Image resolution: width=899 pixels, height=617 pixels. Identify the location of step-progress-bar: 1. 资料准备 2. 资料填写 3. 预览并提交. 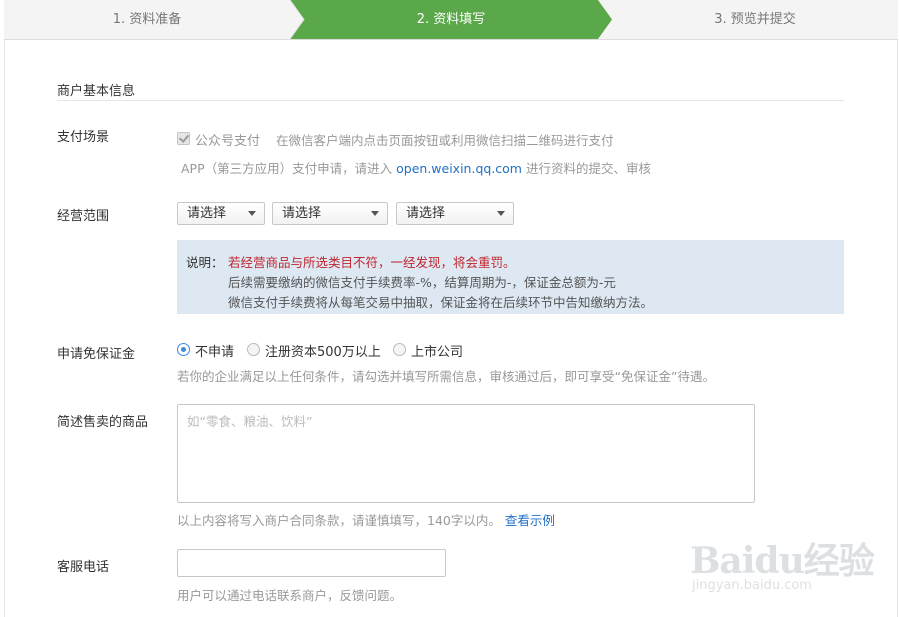
(451, 20).